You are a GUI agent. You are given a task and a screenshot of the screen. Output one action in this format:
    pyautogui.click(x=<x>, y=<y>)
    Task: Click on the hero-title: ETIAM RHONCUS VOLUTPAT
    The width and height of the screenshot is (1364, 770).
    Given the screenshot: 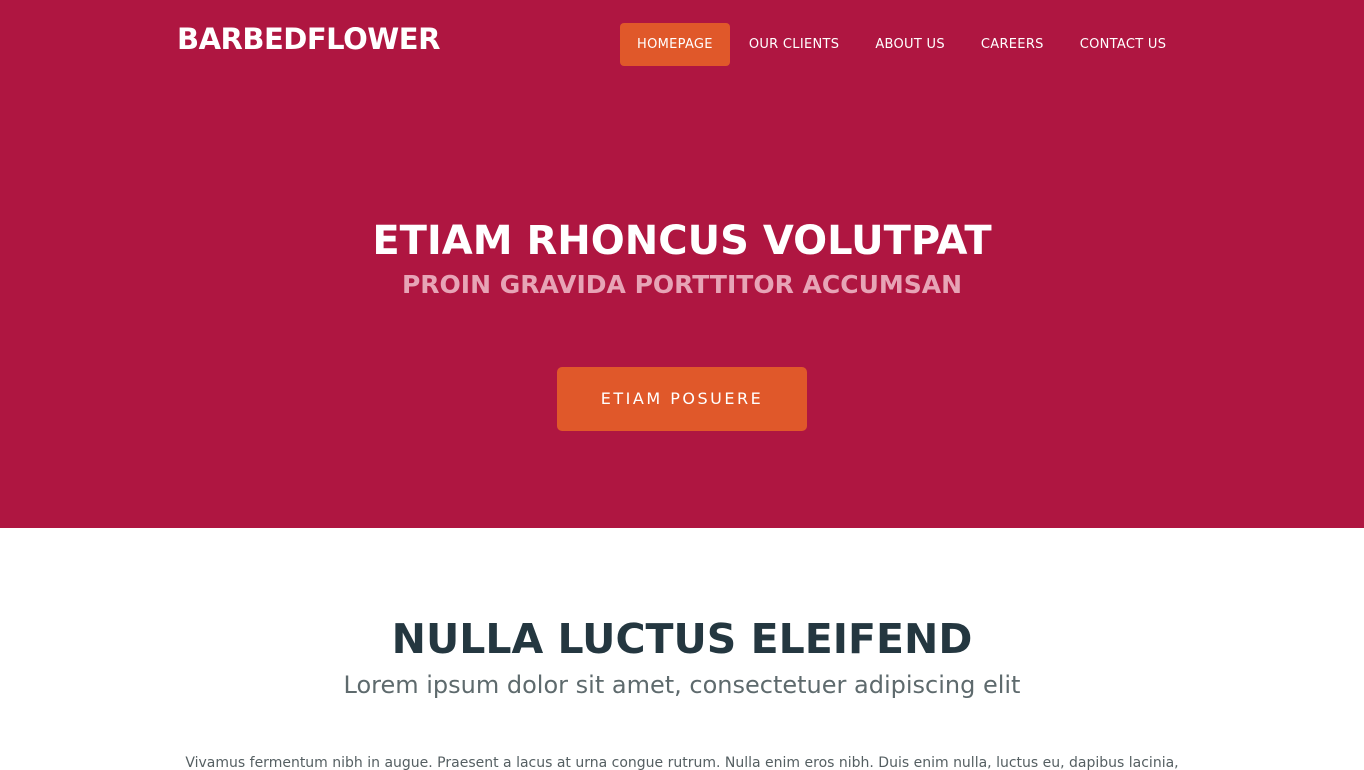 What is the action you would take?
    pyautogui.click(x=682, y=241)
    